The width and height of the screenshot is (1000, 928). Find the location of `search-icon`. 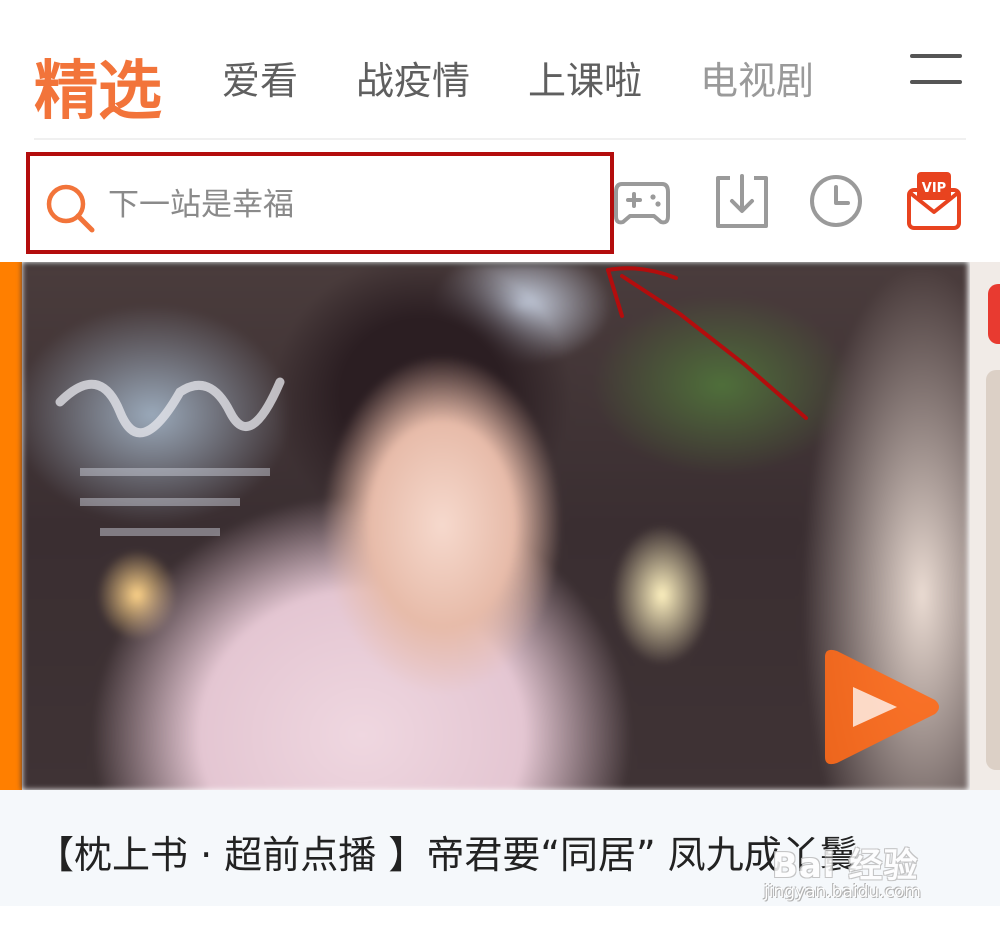

search-icon is located at coordinates (70, 208).